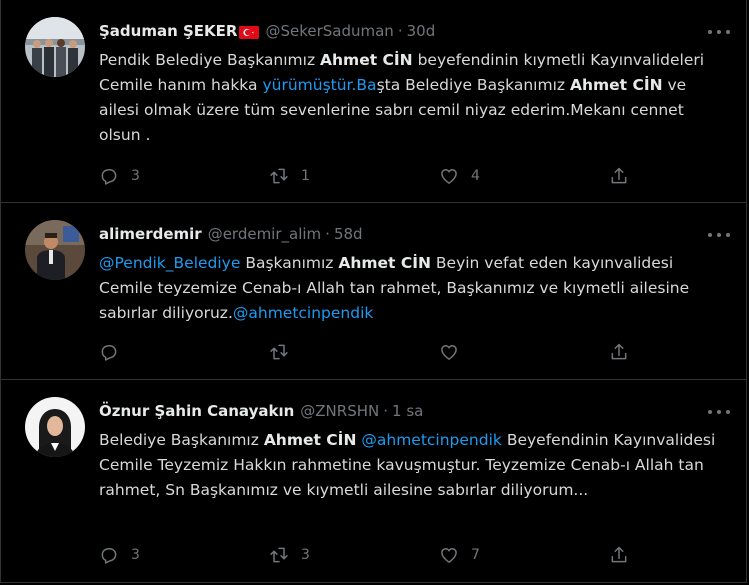 The image size is (749, 585). Describe the element at coordinates (369, 352) in the screenshot. I see `action-bar` at that location.